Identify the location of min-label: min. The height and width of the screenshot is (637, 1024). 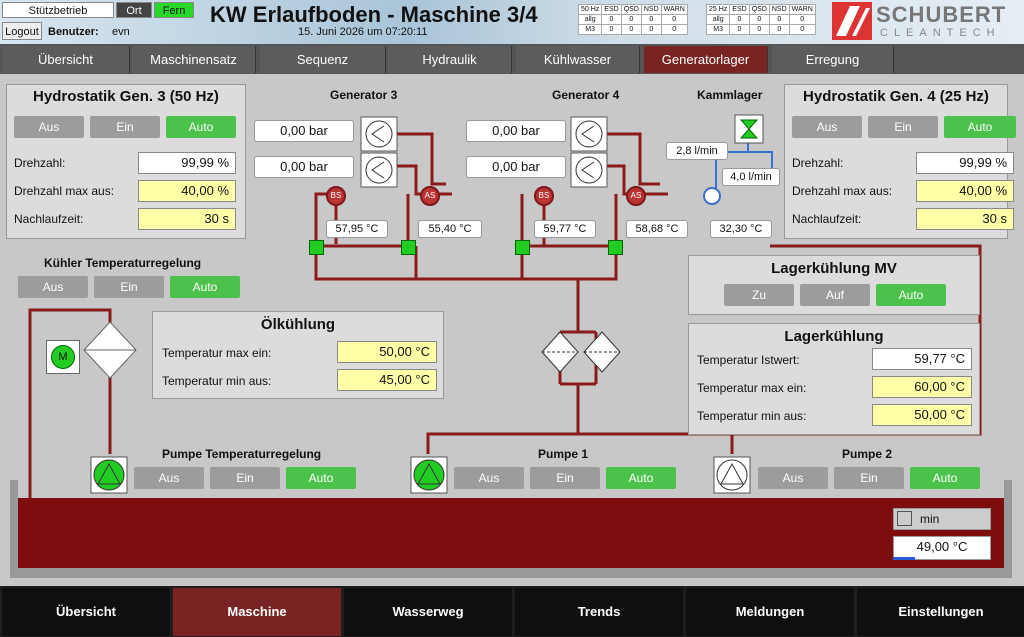
(930, 519).